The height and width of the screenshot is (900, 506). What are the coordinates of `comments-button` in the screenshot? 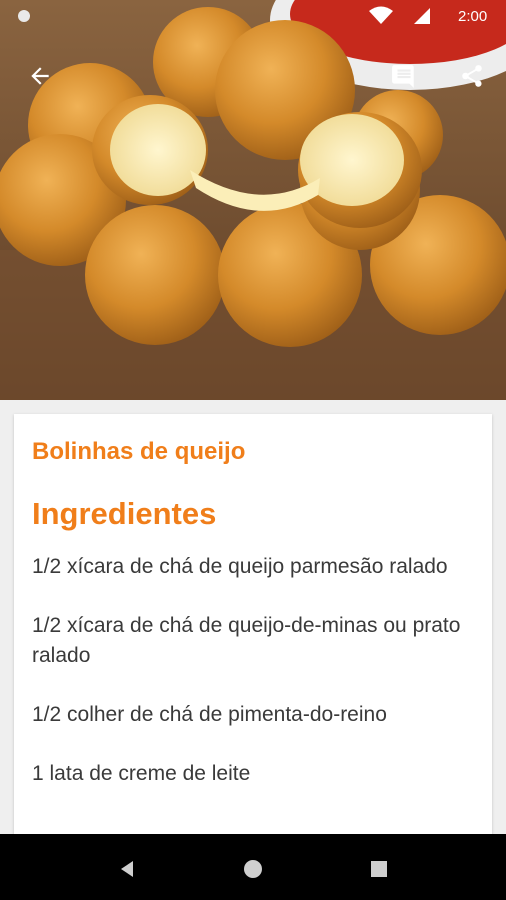 It's located at (404, 76).